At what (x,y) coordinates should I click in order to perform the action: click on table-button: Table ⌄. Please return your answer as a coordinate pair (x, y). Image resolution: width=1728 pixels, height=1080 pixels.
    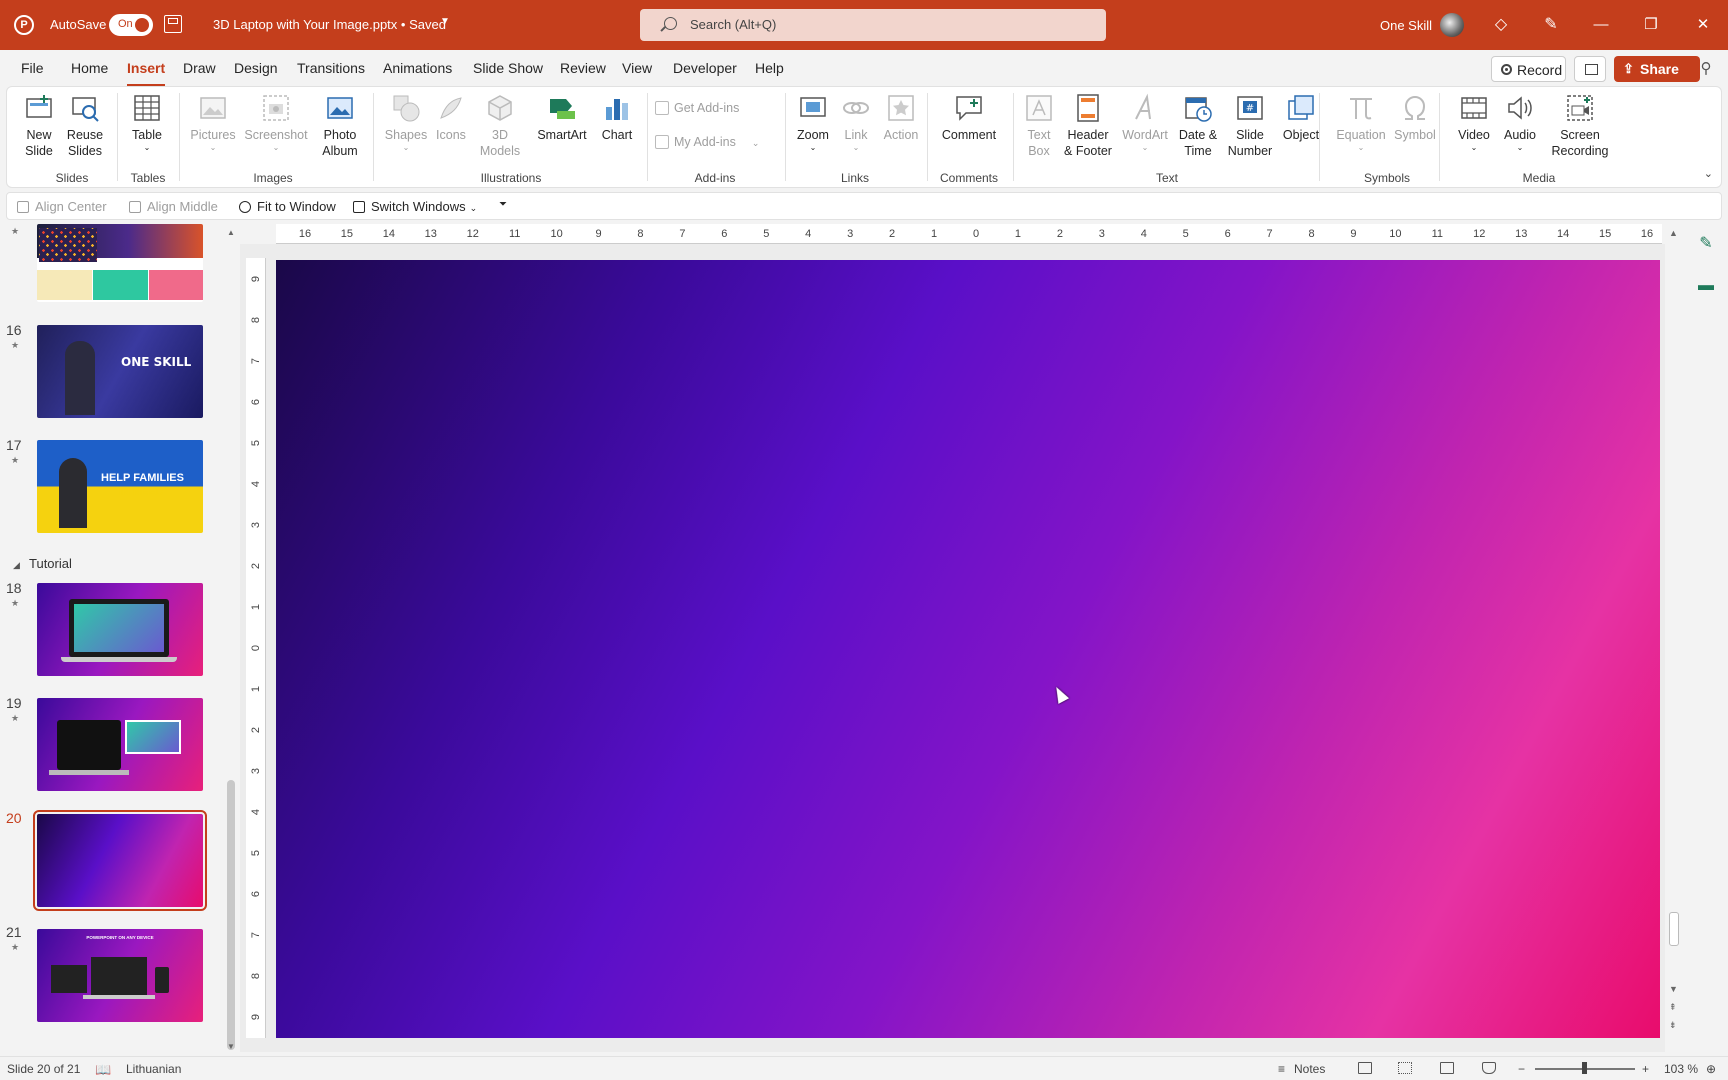
    Looking at the image, I should click on (147, 122).